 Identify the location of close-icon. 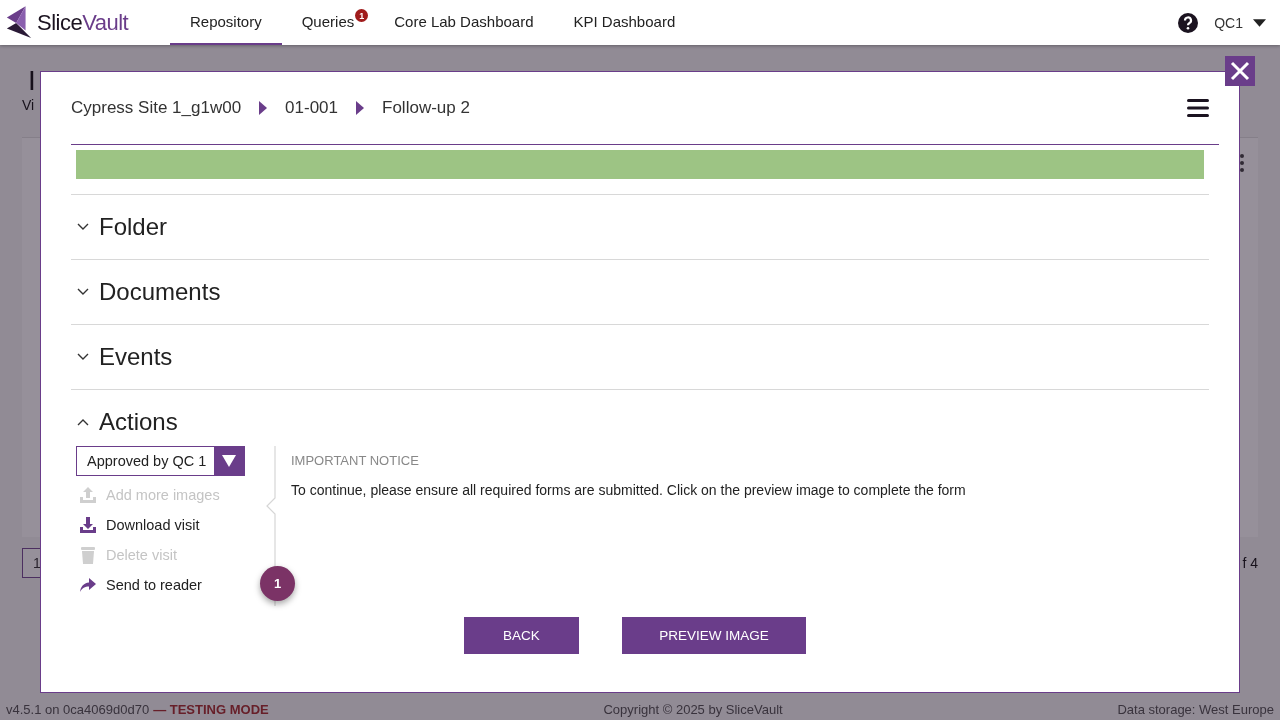
(1240, 71).